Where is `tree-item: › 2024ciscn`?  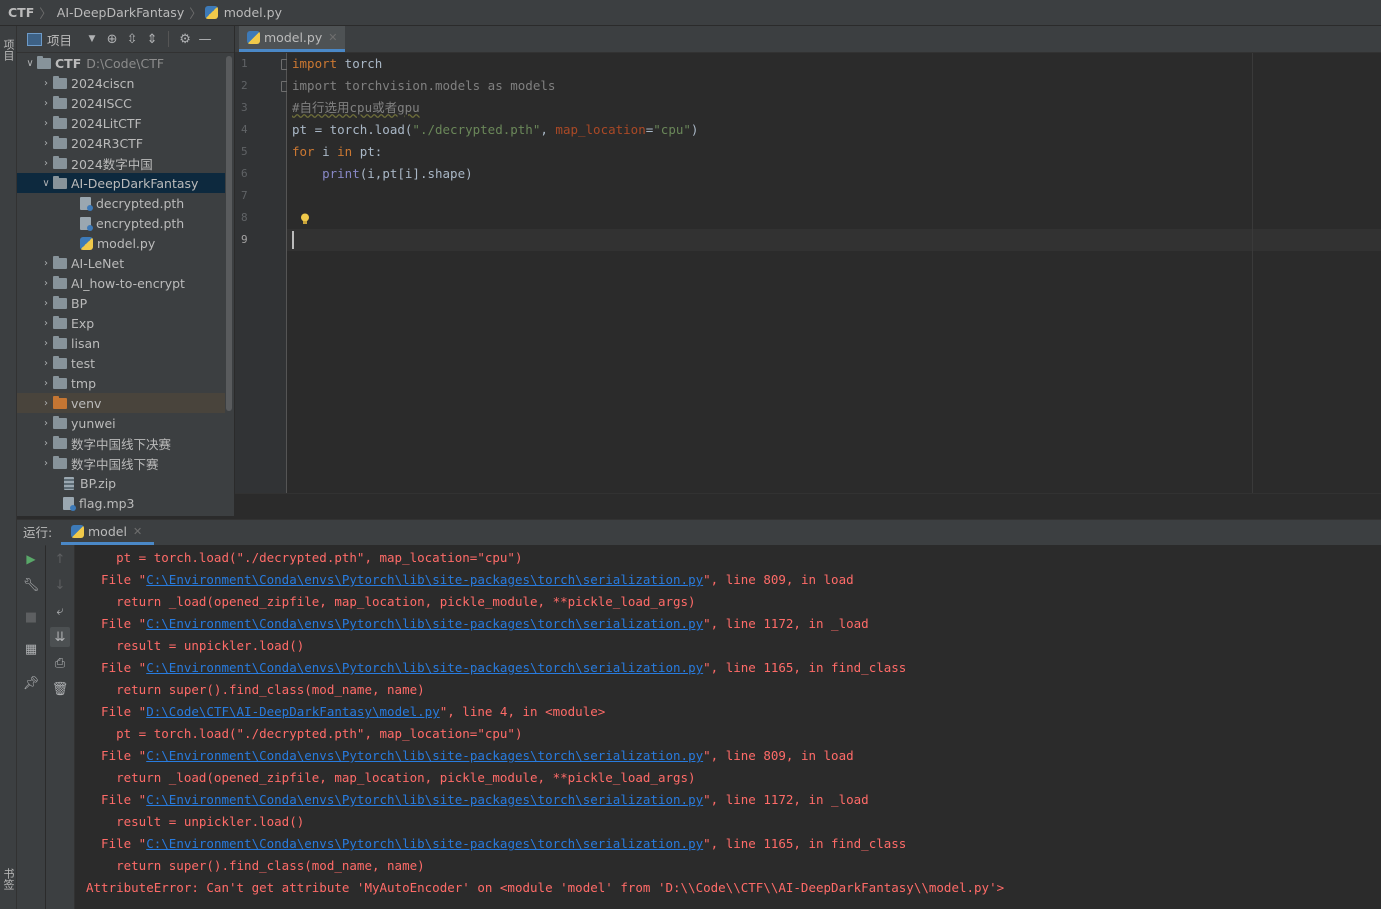
tree-item: › 2024ciscn is located at coordinates (121, 83).